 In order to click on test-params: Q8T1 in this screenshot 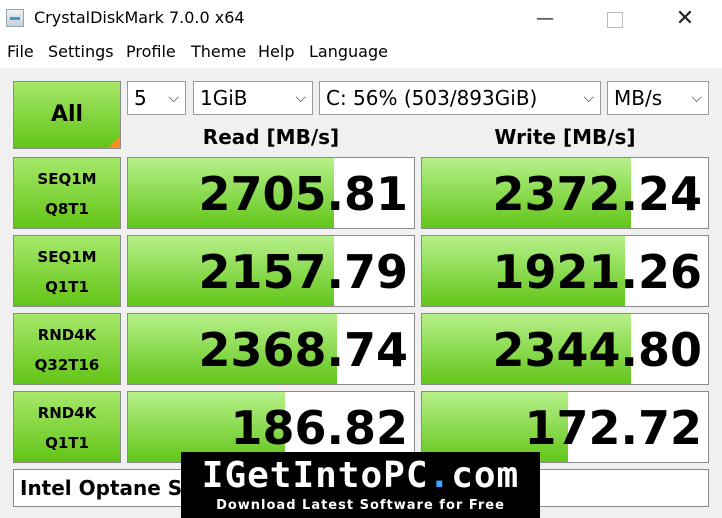, I will do `click(67, 209)`.